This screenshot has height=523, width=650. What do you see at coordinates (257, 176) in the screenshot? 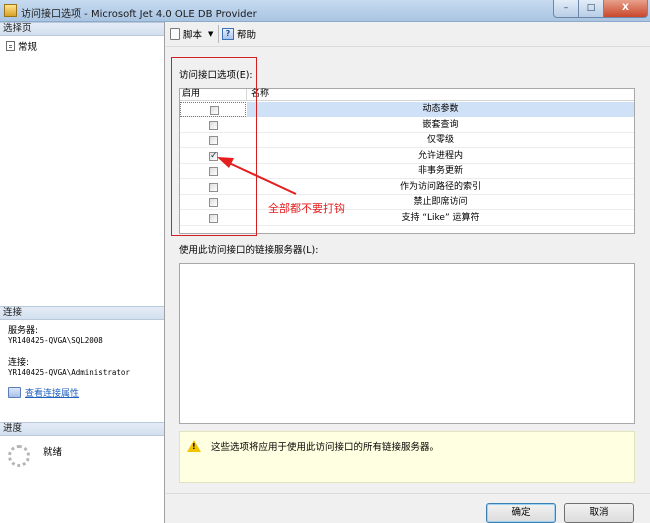
I see `annotation-arrow-icon` at bounding box center [257, 176].